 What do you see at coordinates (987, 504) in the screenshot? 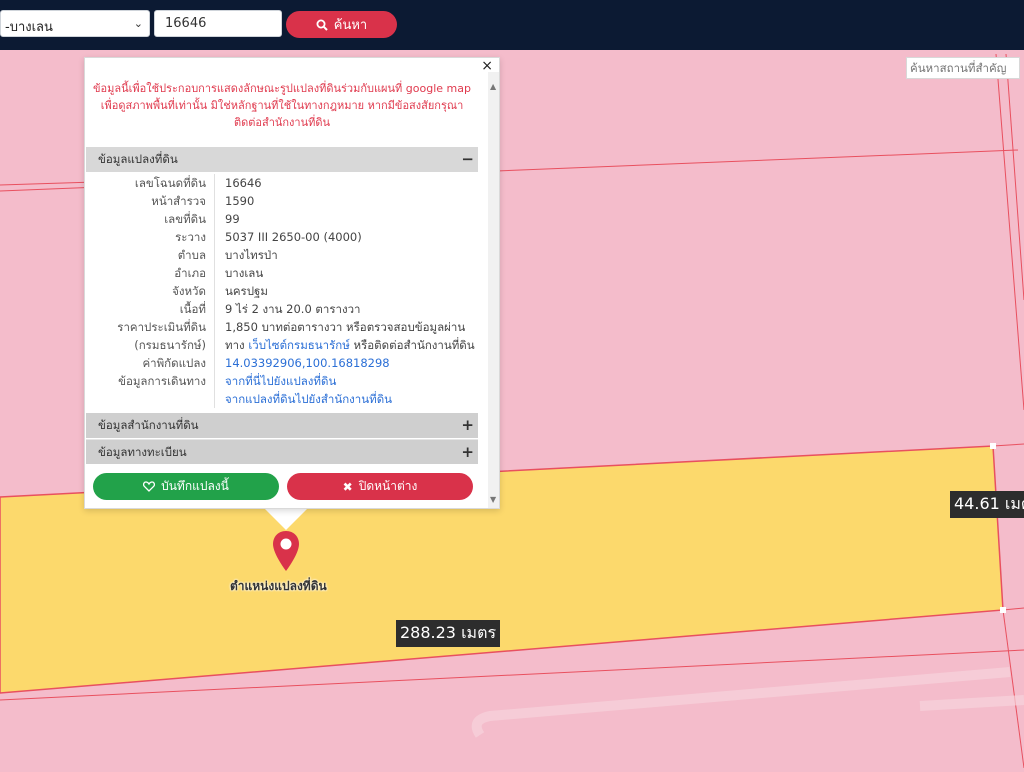
I see `side-length-label: 44.61 เมต` at bounding box center [987, 504].